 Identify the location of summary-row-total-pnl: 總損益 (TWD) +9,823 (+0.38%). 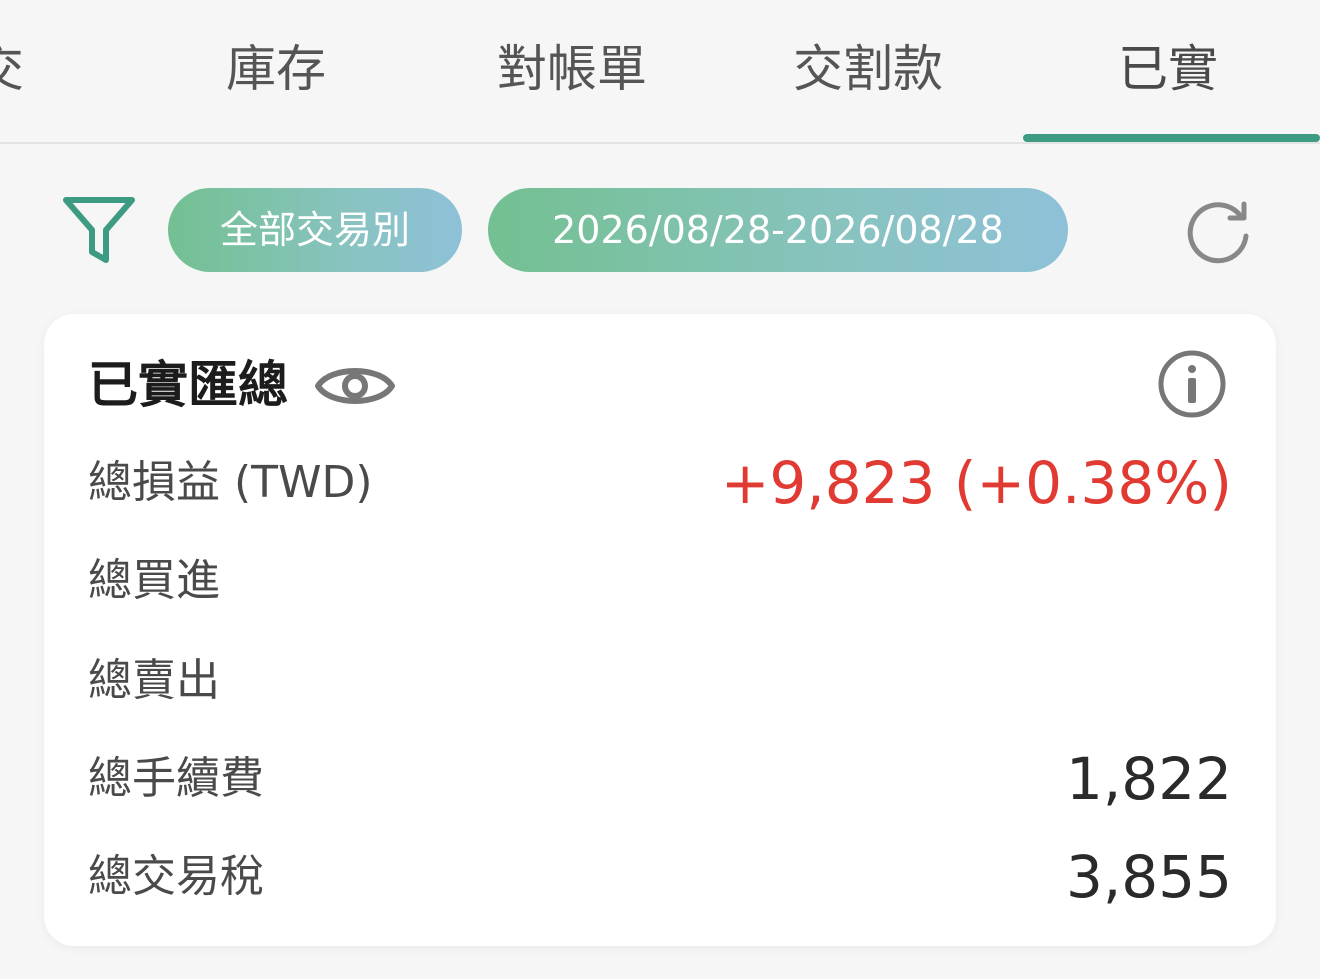
(660, 483).